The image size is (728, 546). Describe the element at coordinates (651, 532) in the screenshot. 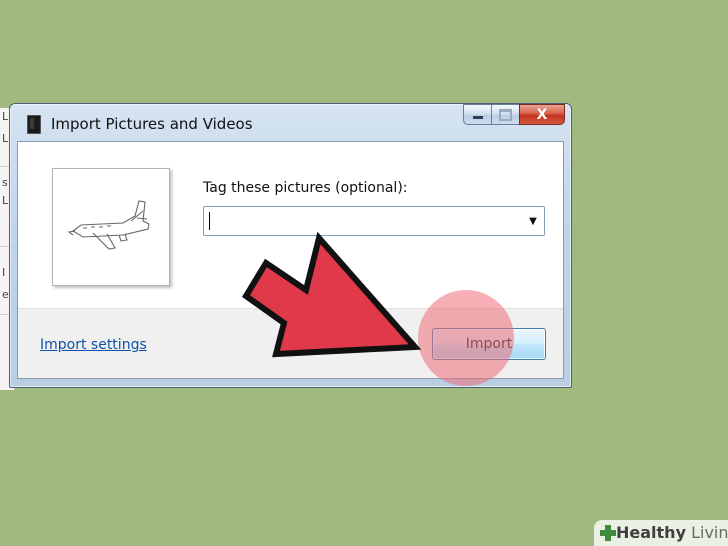

I see `watermark-brand-bold: Healthy` at that location.